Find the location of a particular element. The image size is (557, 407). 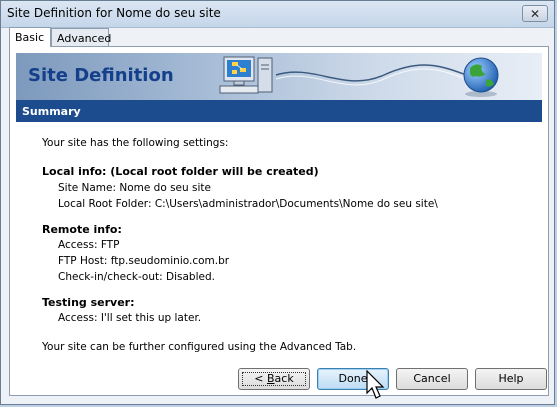

testing-server-heading: Testing server: is located at coordinates (88, 302).